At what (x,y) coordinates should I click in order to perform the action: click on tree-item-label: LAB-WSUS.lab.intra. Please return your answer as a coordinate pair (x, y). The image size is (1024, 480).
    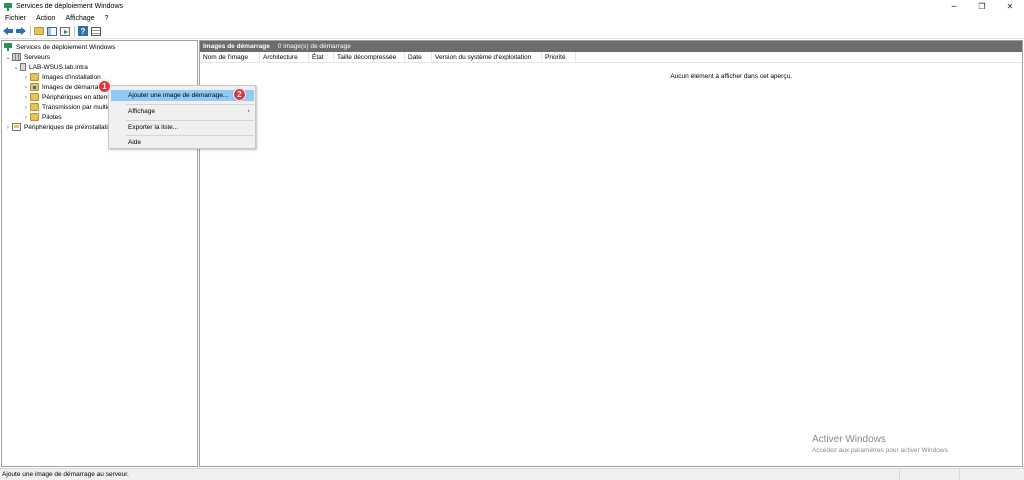
    Looking at the image, I should click on (58, 67).